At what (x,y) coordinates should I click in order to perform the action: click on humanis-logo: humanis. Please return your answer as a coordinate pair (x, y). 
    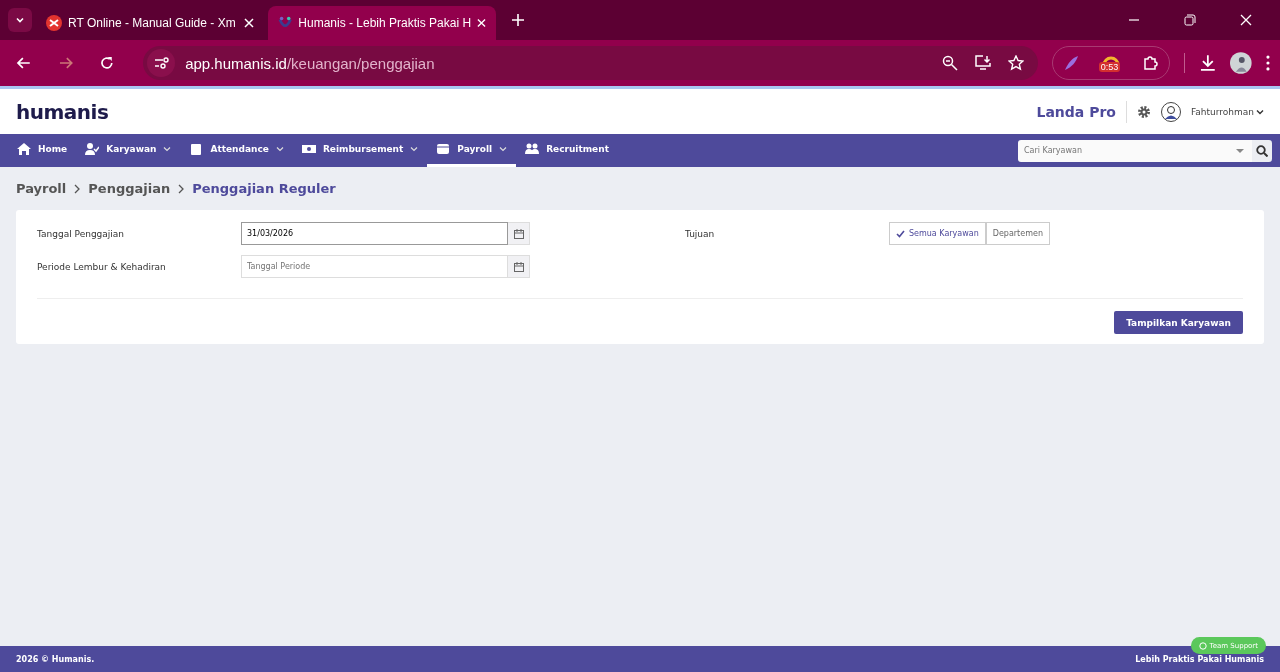
    Looking at the image, I should click on (62, 111).